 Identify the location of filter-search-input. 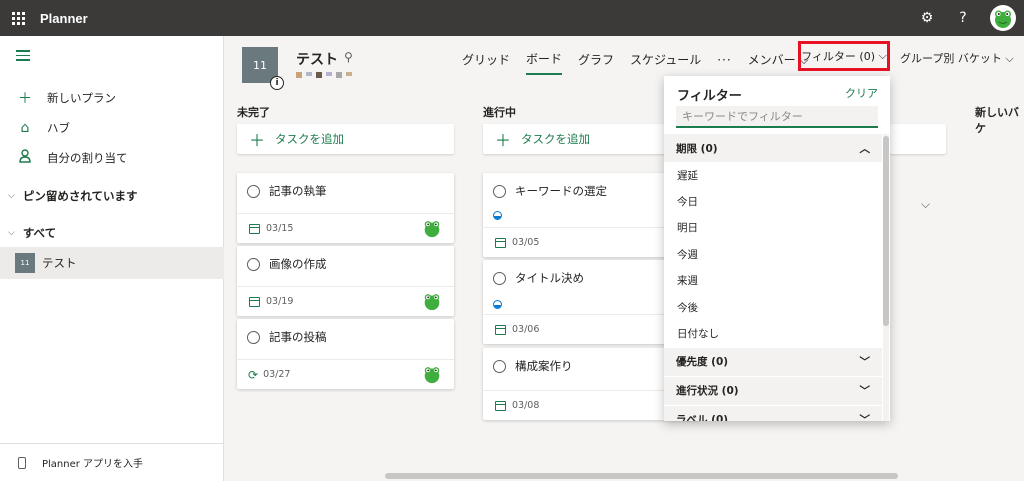
(777, 117).